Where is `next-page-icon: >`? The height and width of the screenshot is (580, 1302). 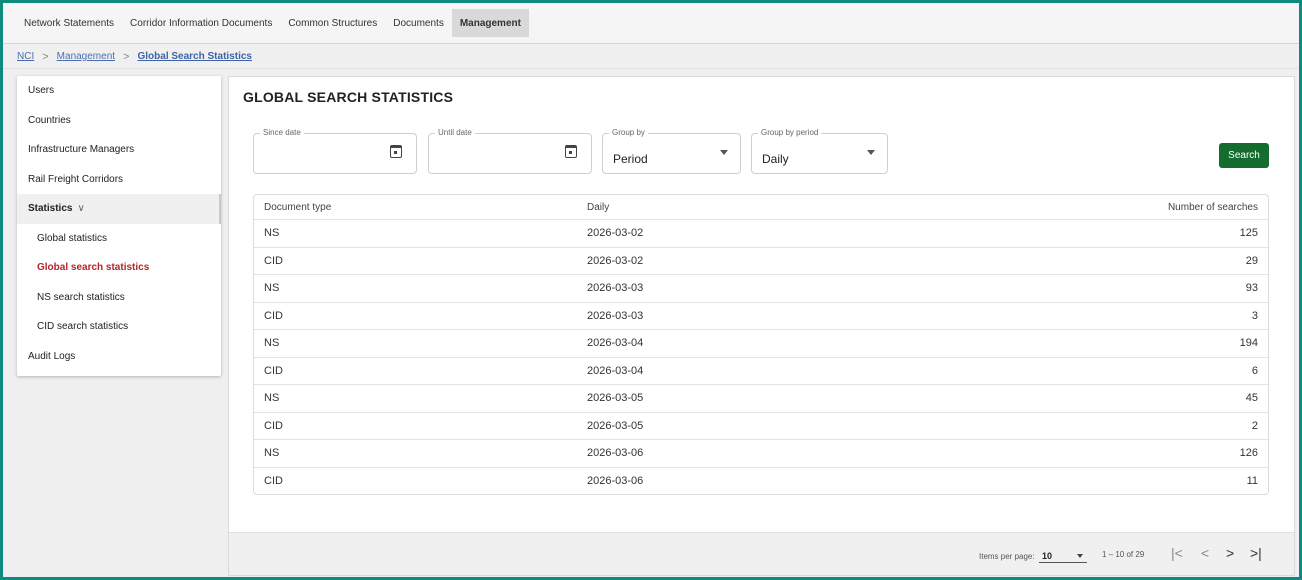
next-page-icon: > is located at coordinates (1230, 553).